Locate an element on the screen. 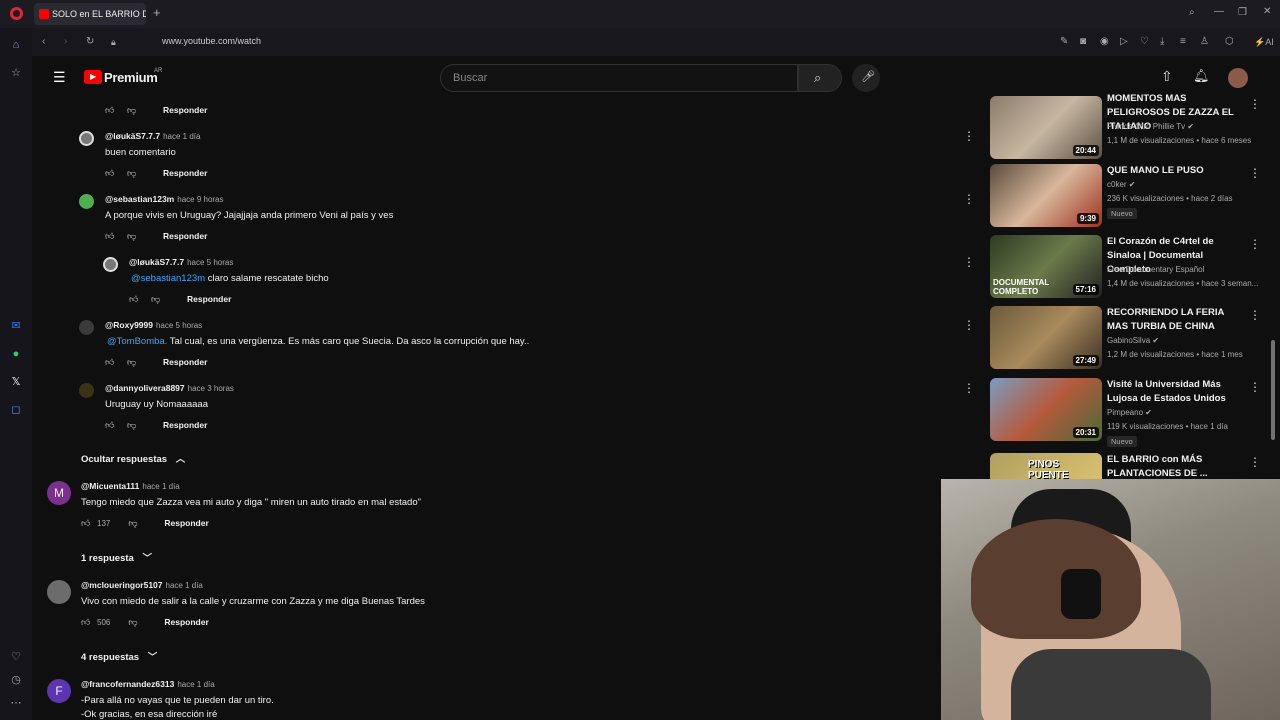 The image size is (1280, 720). timestamp: hace 3 horas is located at coordinates (211, 388).